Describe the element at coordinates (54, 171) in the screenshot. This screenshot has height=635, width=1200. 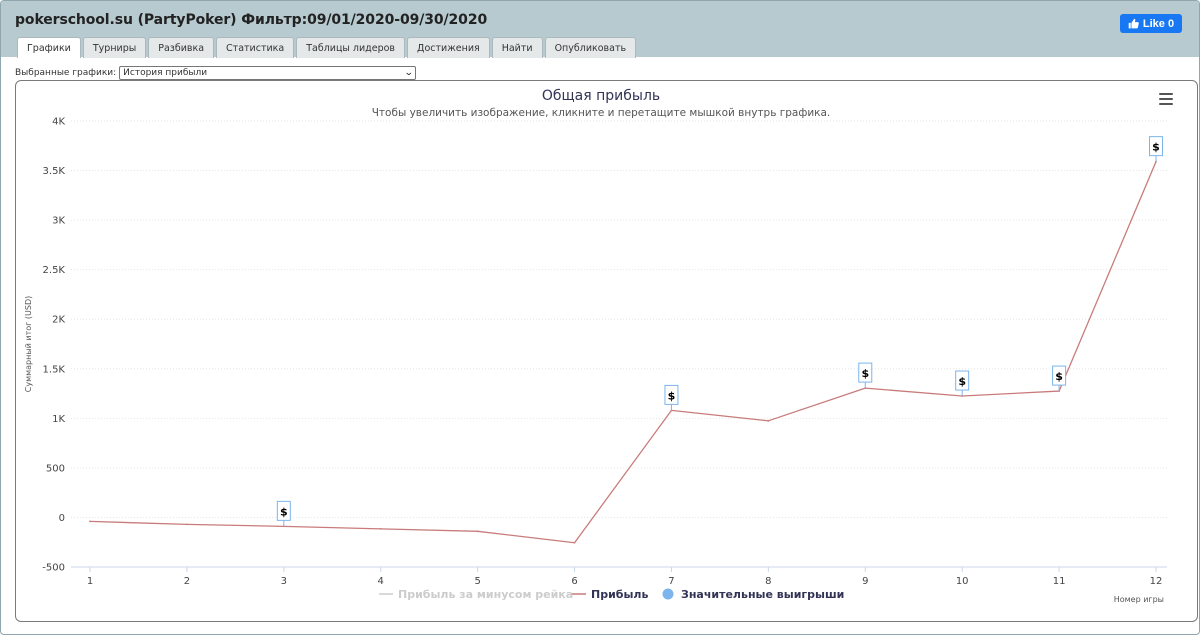
I see `y-tick-label: 3.5K` at that location.